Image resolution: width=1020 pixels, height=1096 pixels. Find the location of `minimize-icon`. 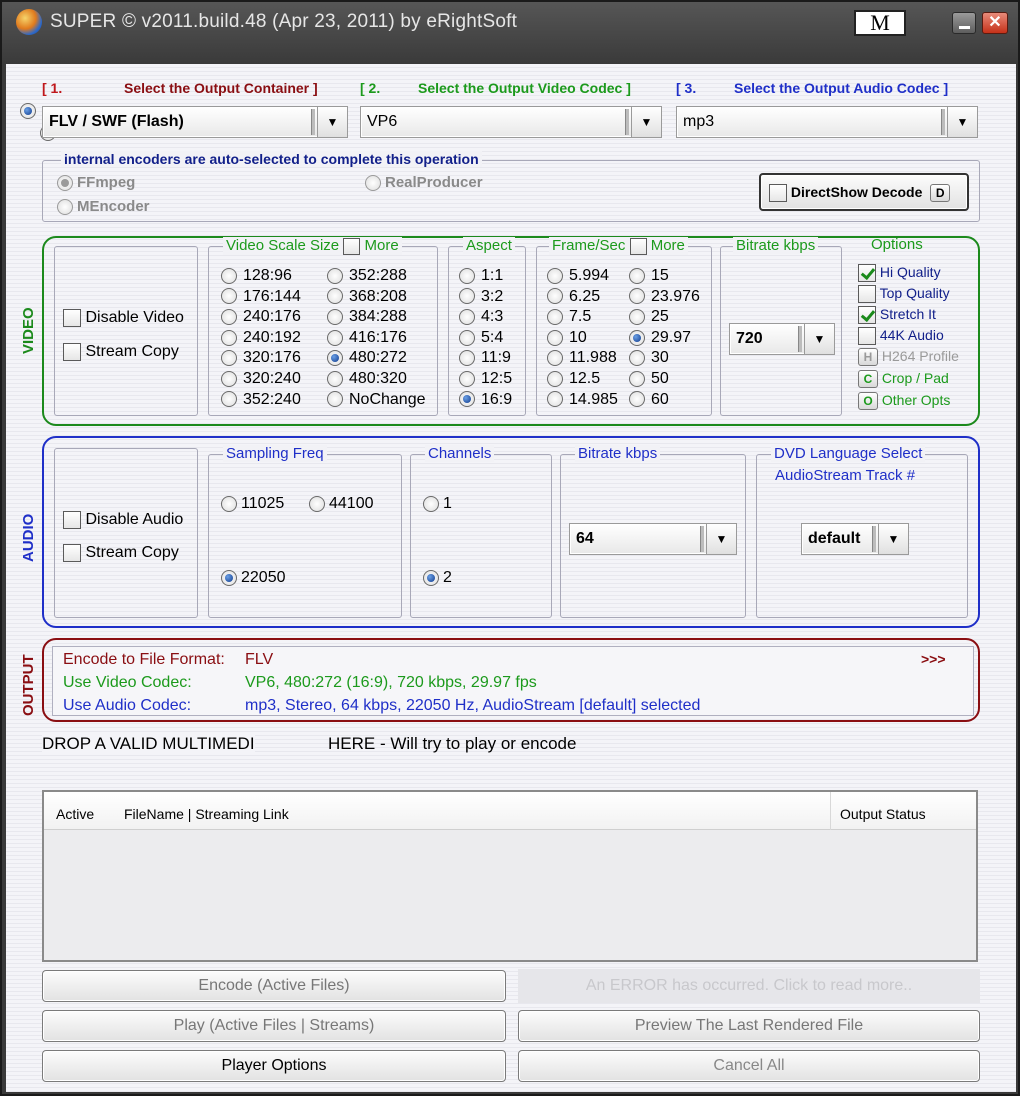

minimize-icon is located at coordinates (964, 23).